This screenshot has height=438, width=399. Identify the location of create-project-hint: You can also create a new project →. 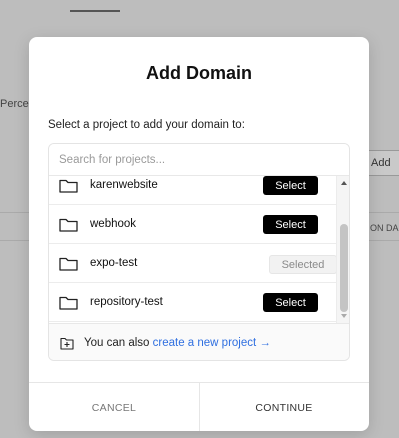
(199, 341).